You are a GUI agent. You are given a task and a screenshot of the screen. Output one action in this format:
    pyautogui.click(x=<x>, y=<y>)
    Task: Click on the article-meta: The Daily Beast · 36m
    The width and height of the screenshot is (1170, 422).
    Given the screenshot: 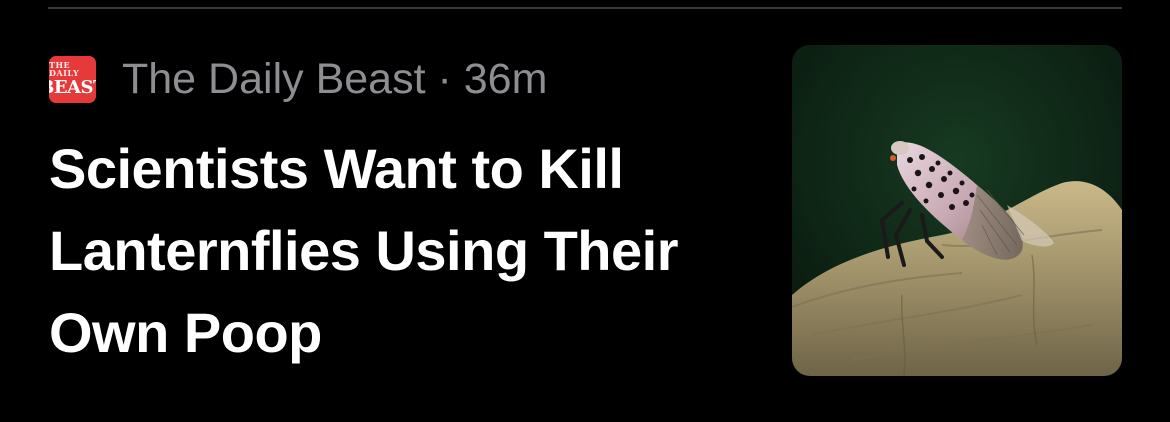 What is the action you would take?
    pyautogui.click(x=334, y=79)
    